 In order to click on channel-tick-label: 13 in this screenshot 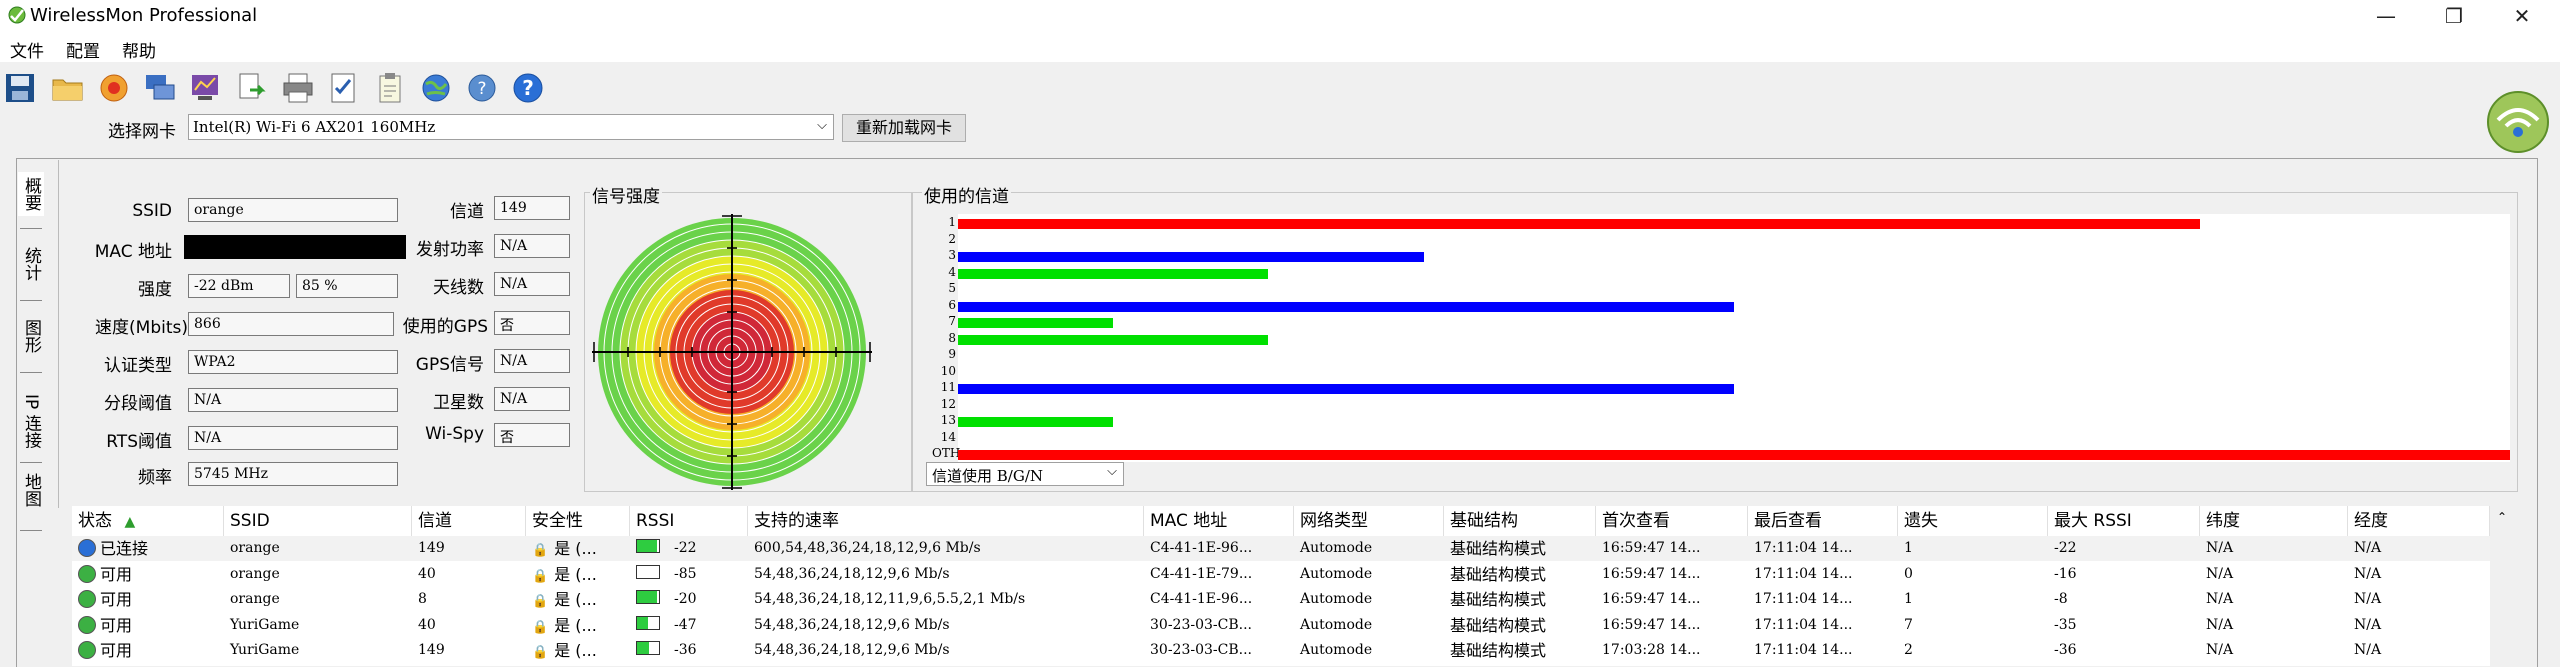, I will do `click(948, 420)`.